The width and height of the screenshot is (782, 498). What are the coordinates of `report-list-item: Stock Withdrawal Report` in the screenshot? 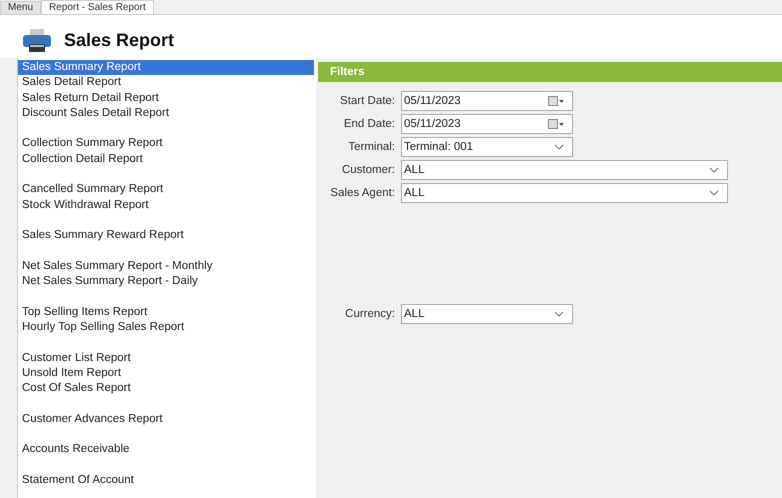 It's located at (166, 205).